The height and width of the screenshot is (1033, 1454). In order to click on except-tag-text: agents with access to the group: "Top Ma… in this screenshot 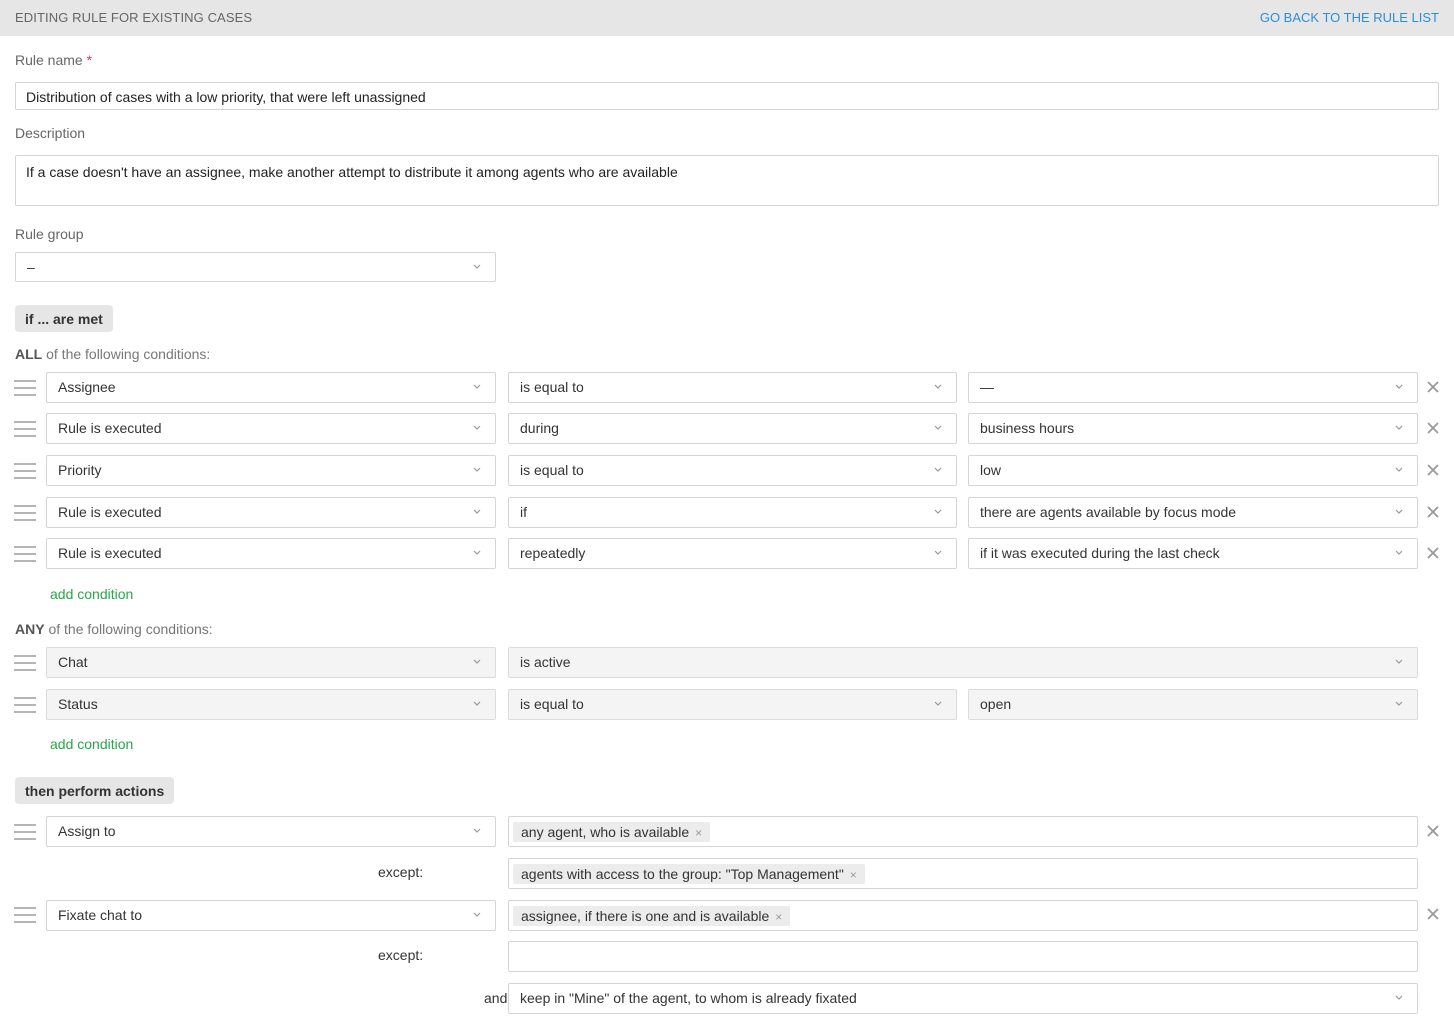, I will do `click(682, 874)`.